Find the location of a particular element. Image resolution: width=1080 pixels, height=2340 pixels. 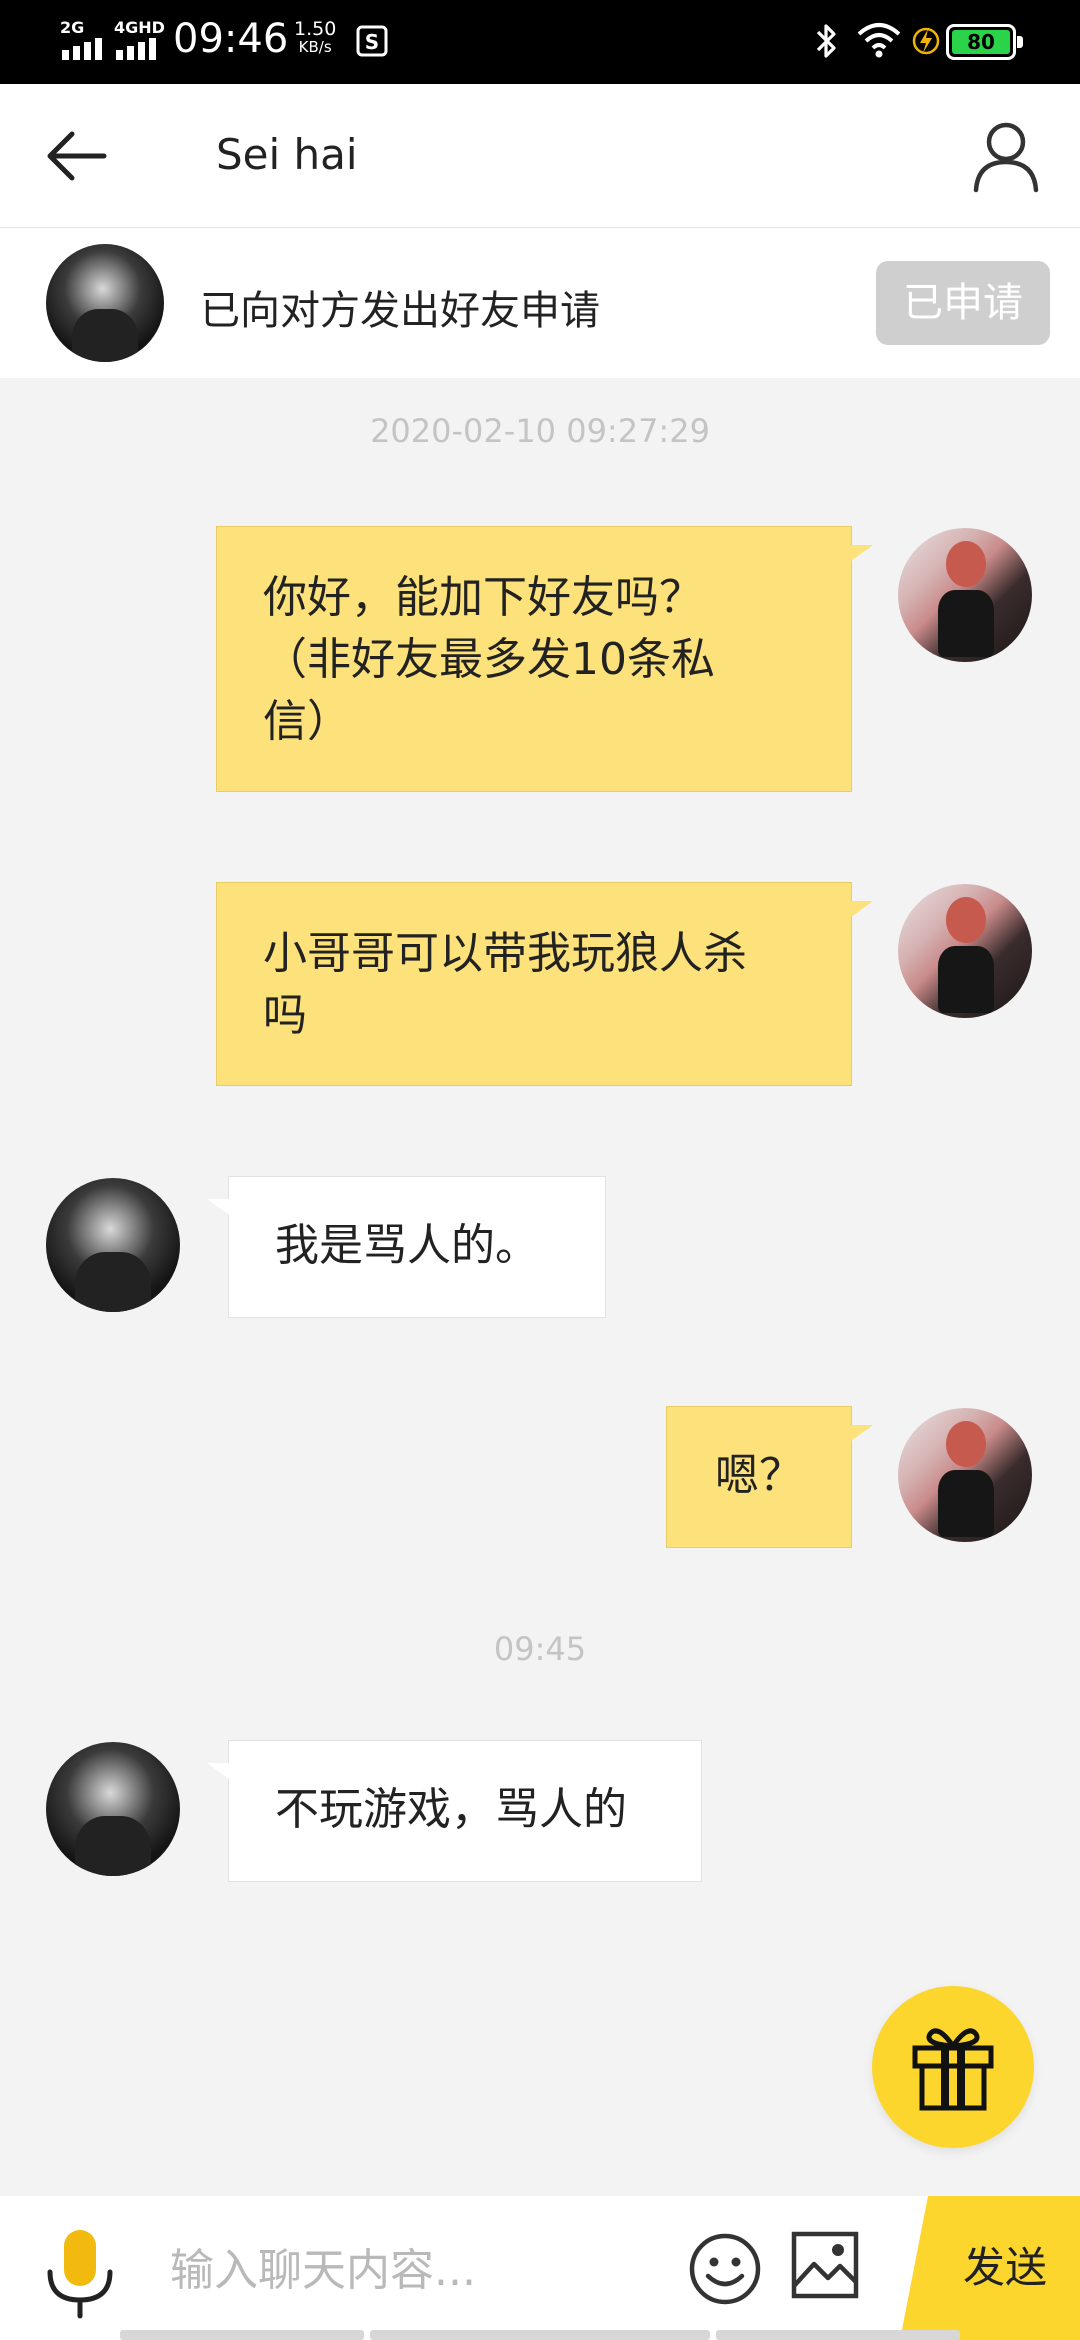

emoji-button is located at coordinates (725, 2269).